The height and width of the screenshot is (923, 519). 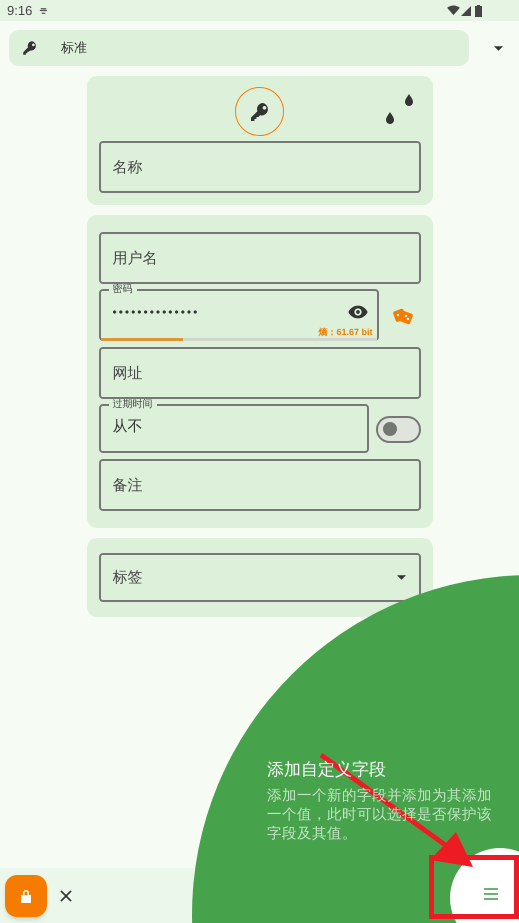 I want to click on icon-picker, so click(x=259, y=111).